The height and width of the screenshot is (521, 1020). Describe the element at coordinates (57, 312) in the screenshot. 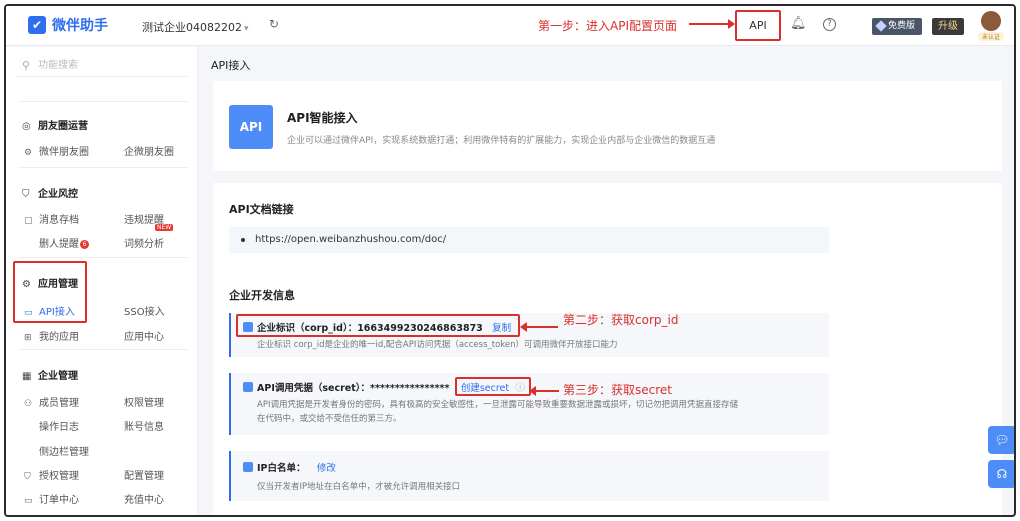

I see `sidebar-item-label: API接入` at that location.